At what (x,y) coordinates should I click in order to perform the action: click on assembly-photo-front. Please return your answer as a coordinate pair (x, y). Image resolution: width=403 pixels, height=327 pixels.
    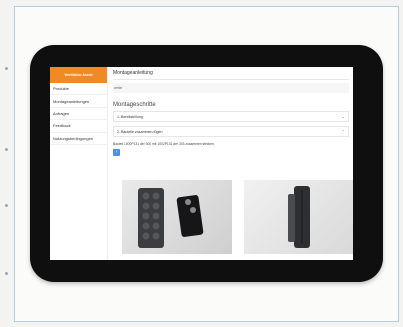
    Looking at the image, I should click on (177, 217).